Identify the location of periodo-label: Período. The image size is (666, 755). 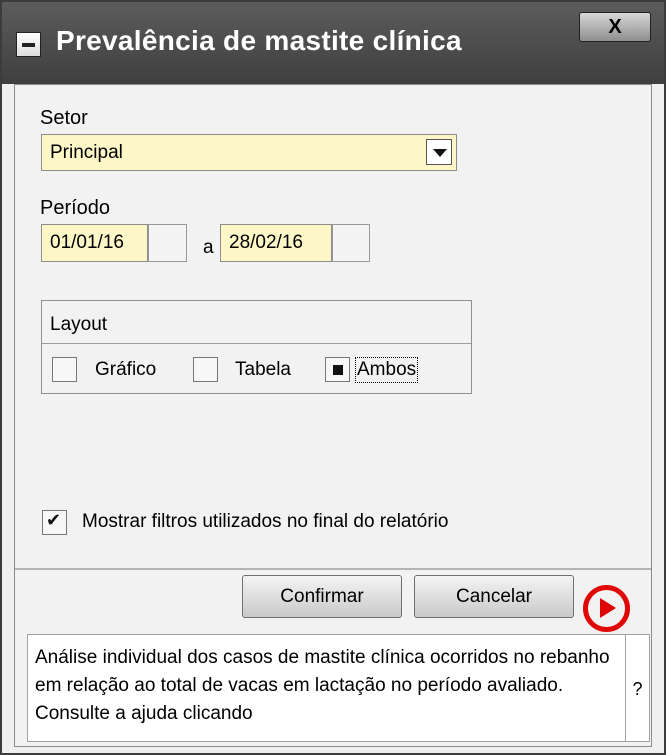
(75, 208).